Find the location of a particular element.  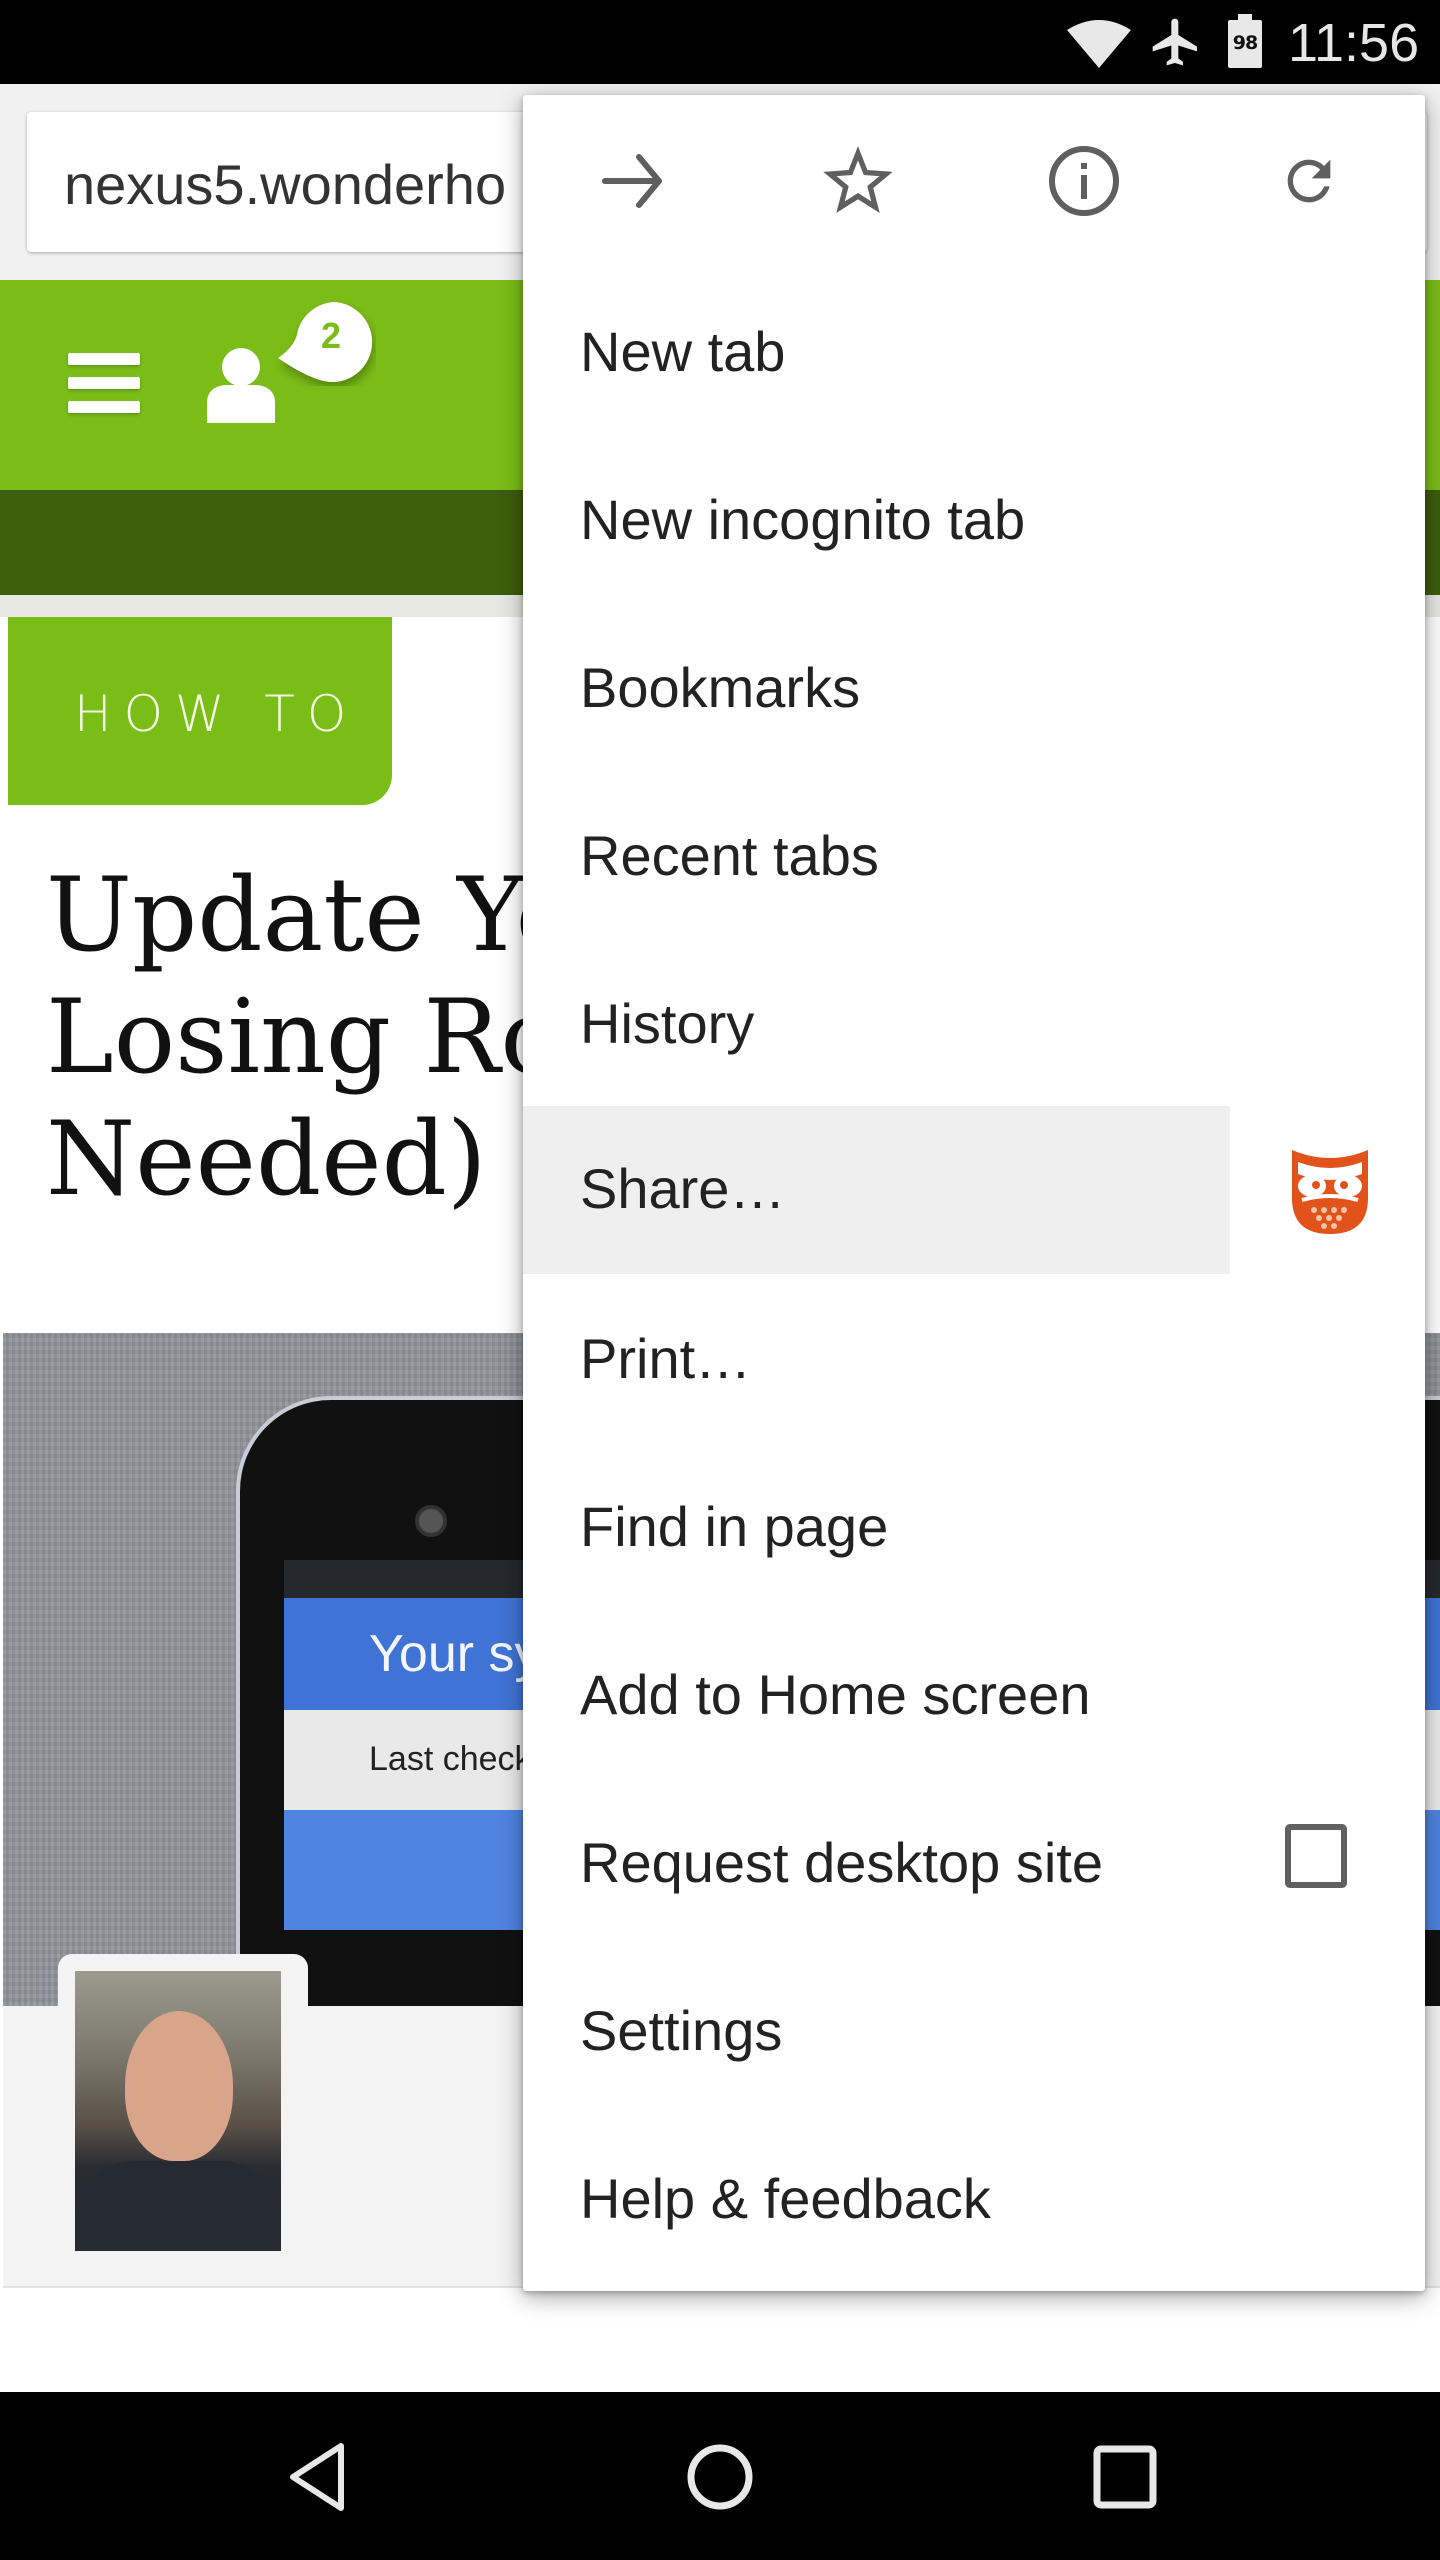

menu-item-find-in-page: Find in page is located at coordinates (974, 1528).